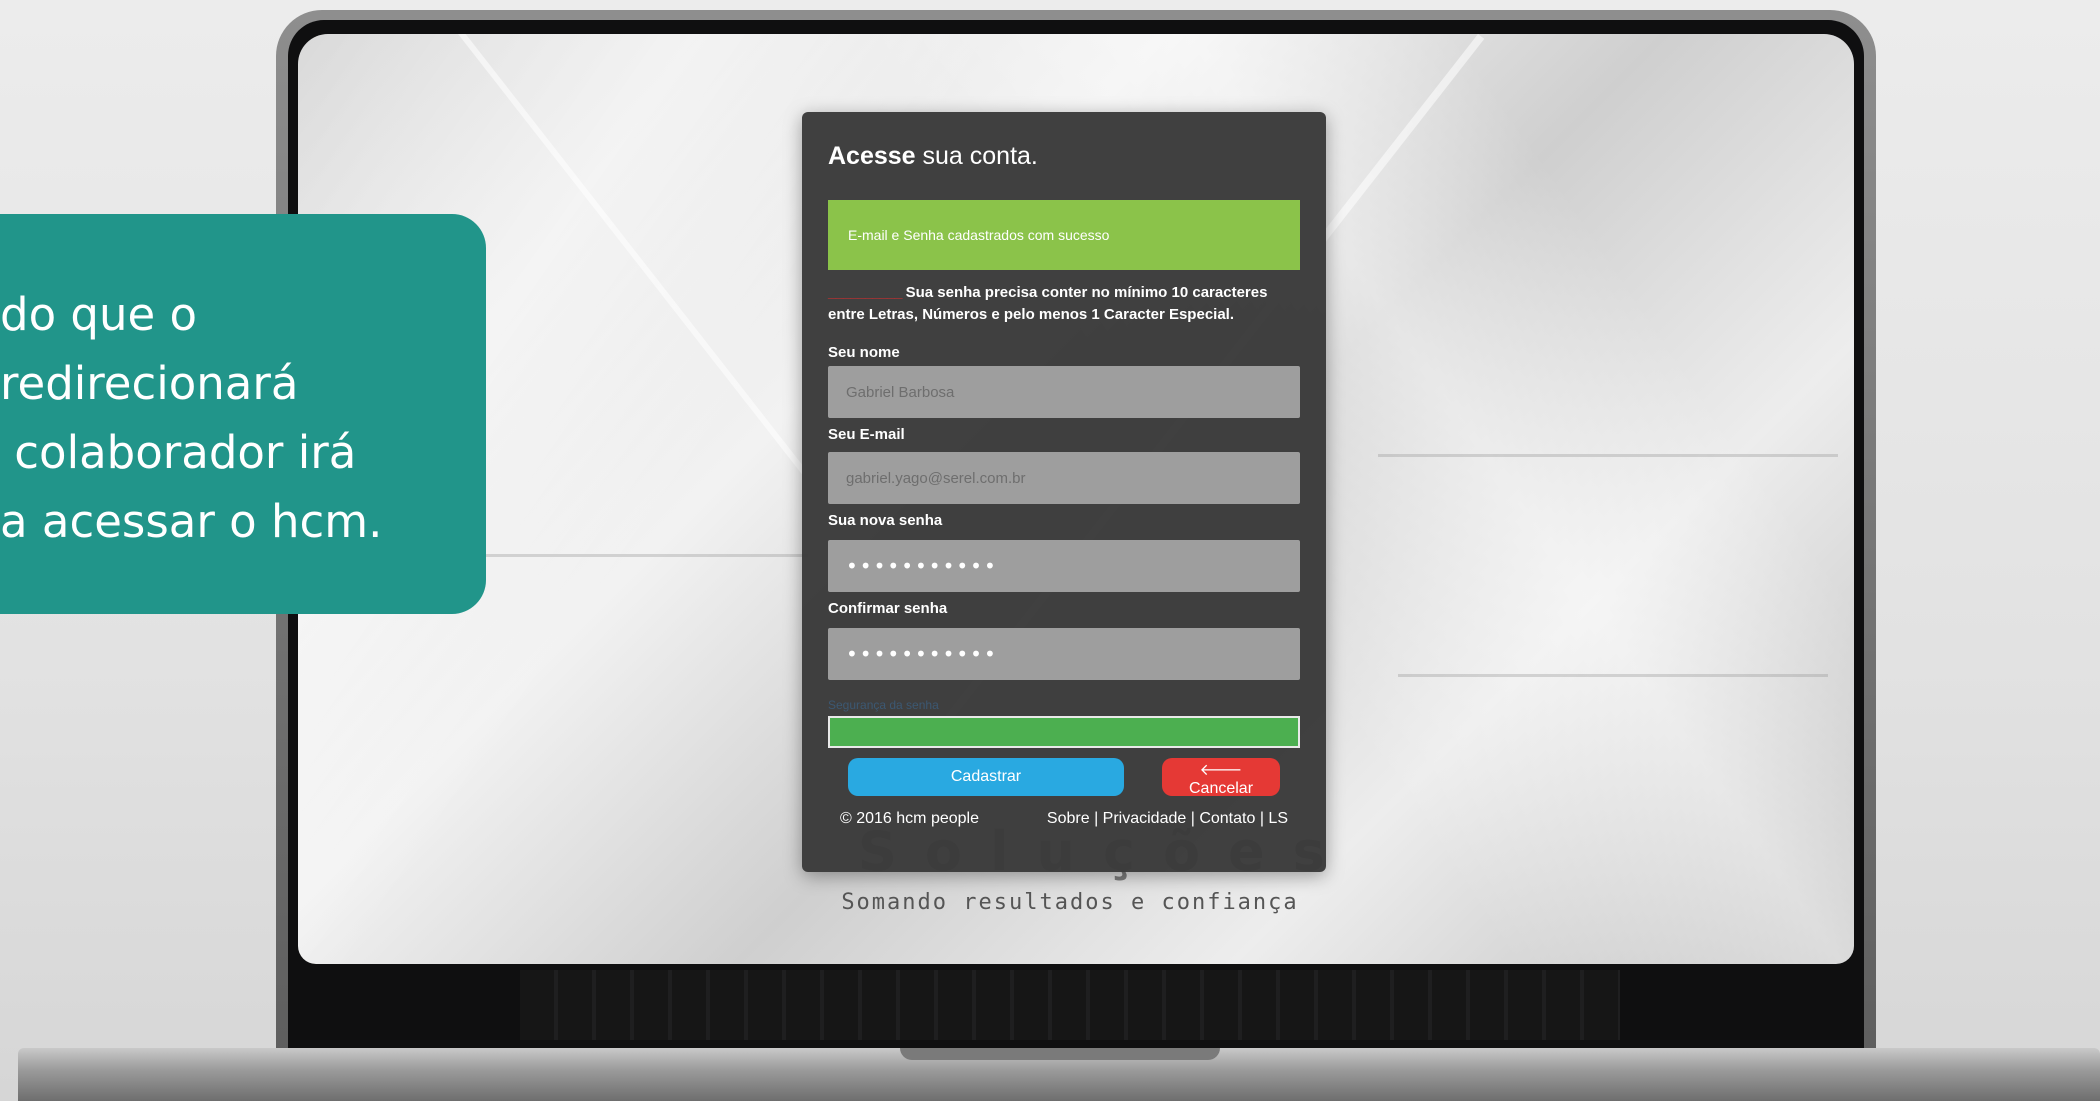 The width and height of the screenshot is (2100, 1101). What do you see at coordinates (1227, 818) in the screenshot?
I see `link-contato: Contato` at bounding box center [1227, 818].